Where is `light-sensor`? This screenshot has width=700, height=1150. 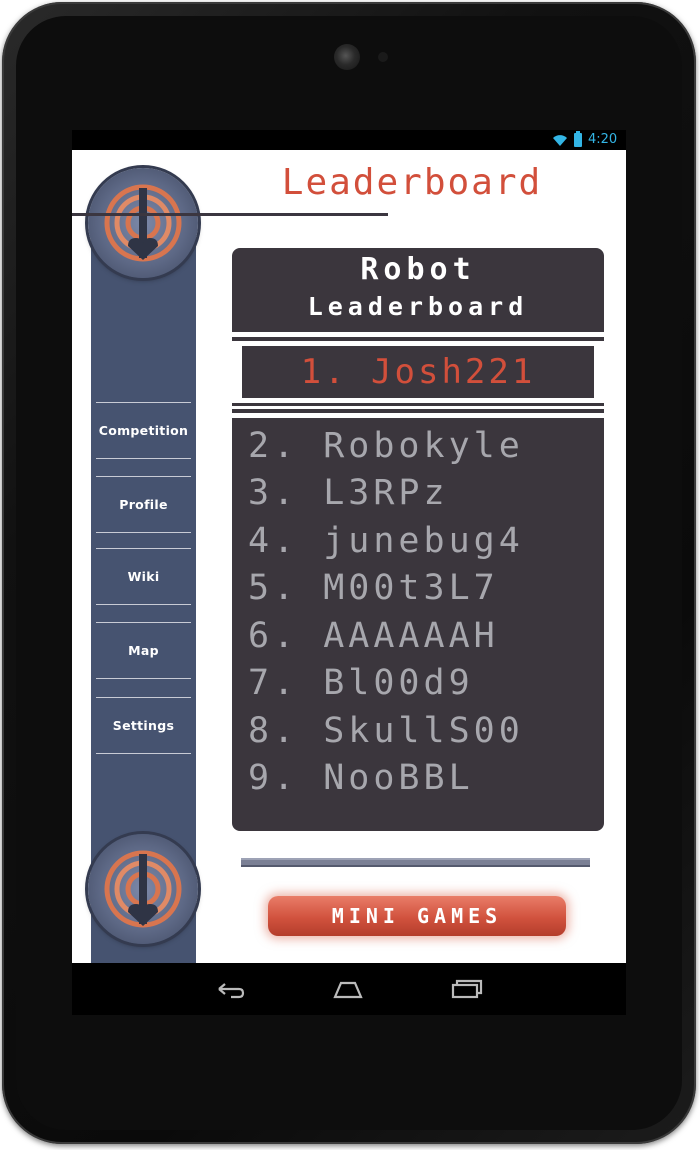 light-sensor is located at coordinates (383, 57).